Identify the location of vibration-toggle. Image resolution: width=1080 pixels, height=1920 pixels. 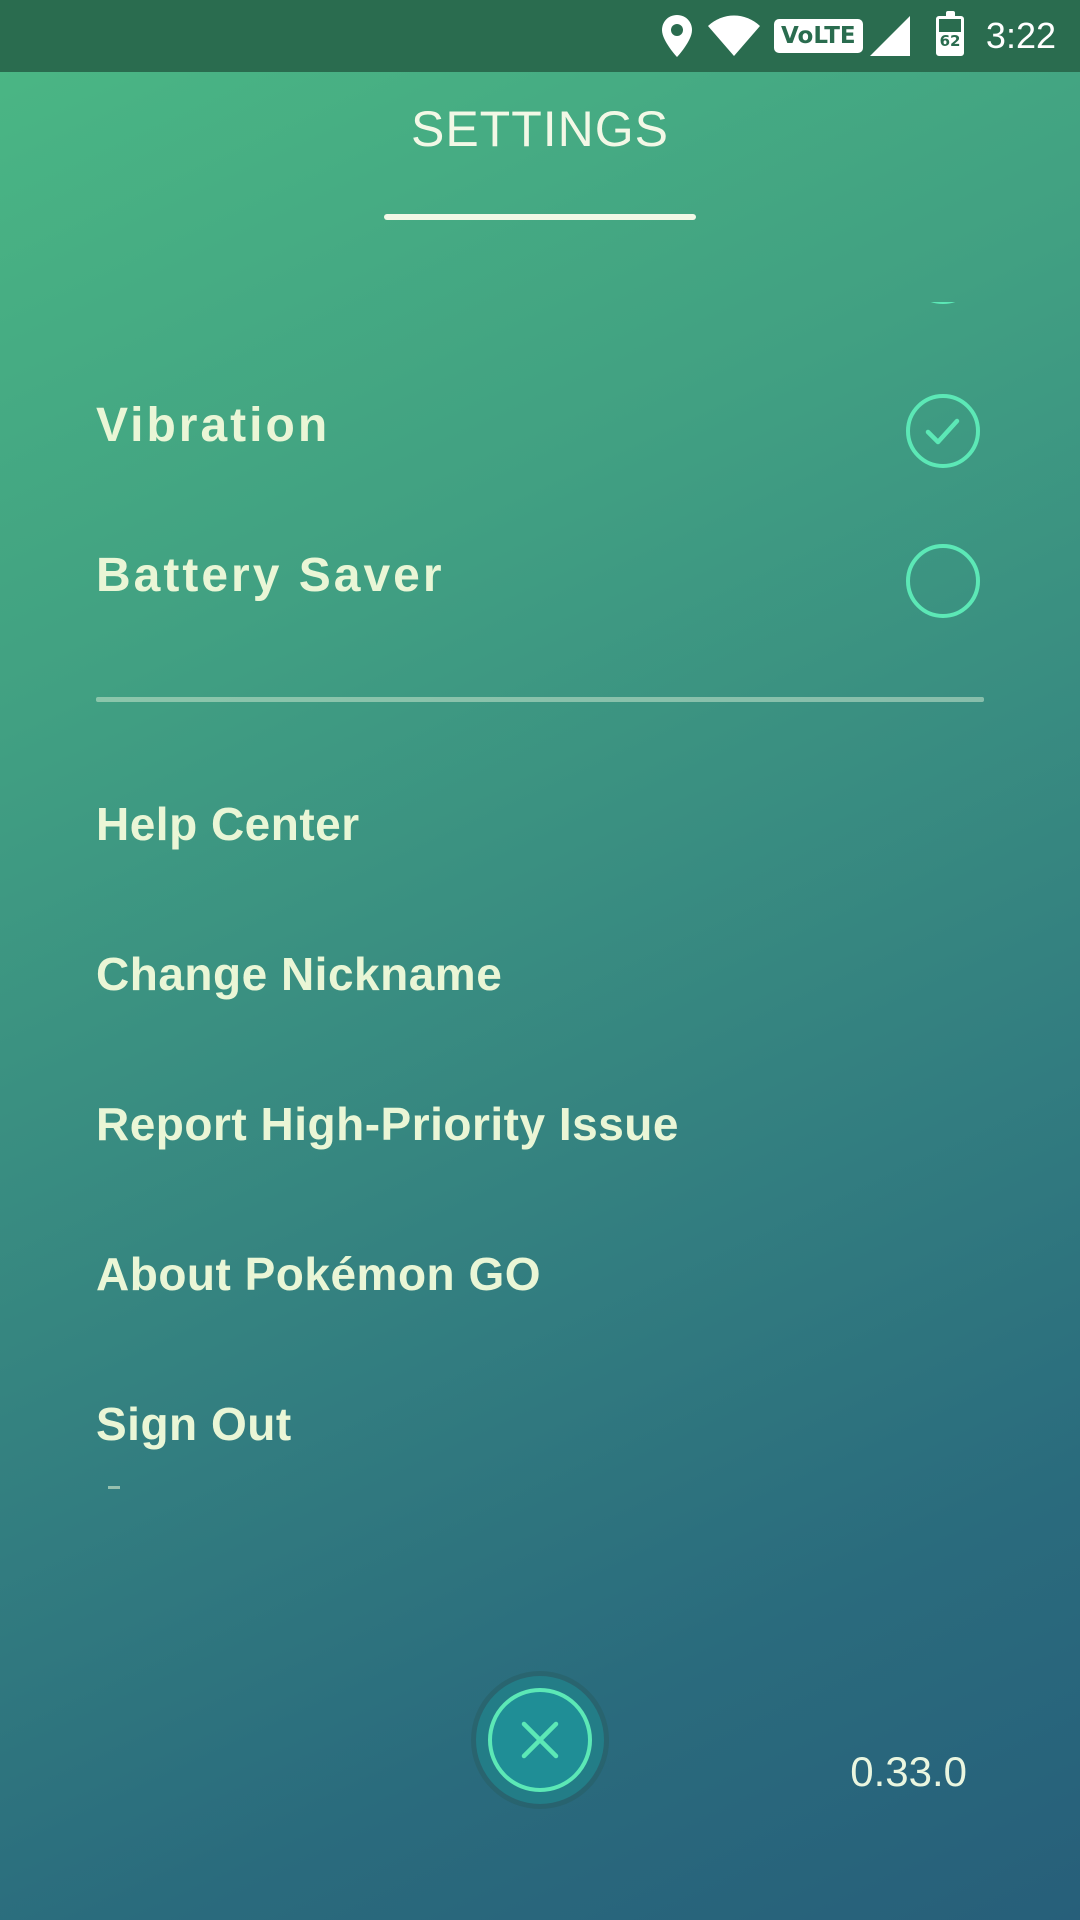
(943, 431).